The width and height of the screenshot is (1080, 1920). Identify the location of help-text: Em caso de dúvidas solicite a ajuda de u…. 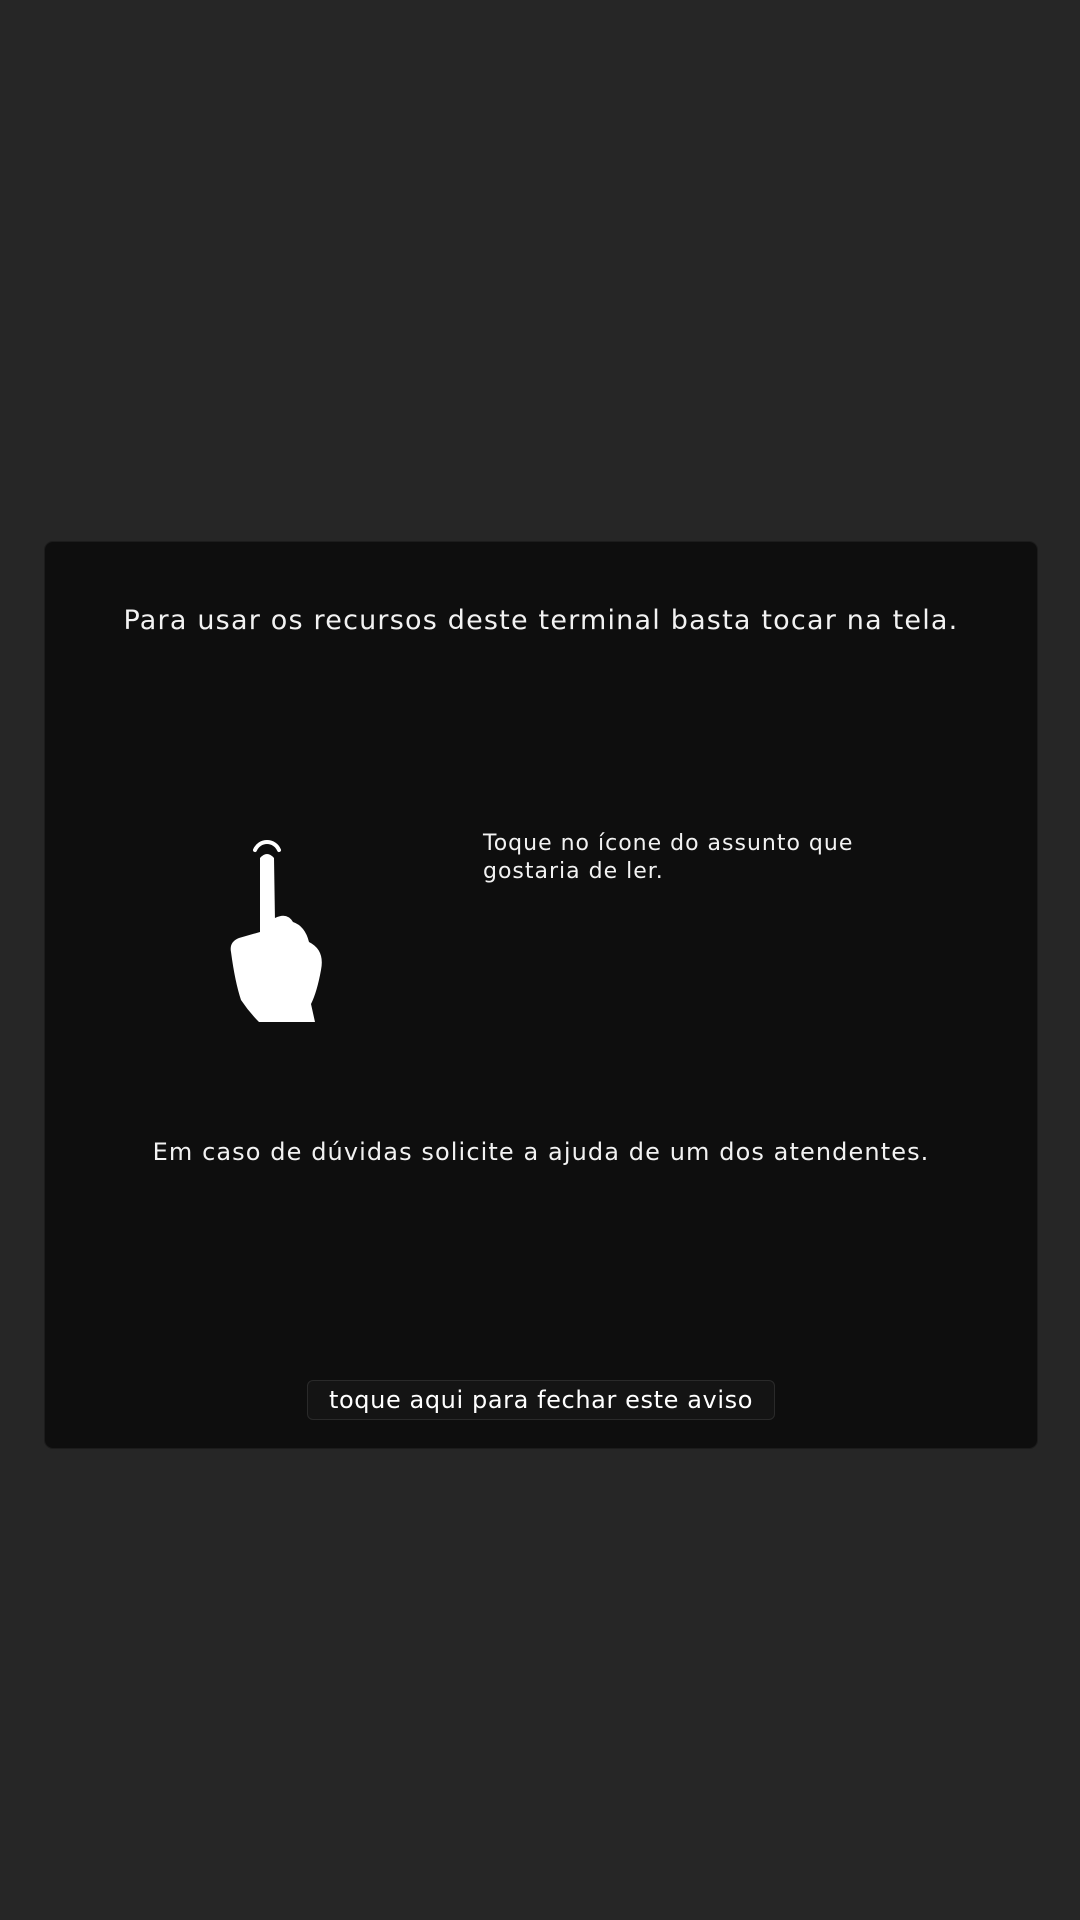
(541, 1152).